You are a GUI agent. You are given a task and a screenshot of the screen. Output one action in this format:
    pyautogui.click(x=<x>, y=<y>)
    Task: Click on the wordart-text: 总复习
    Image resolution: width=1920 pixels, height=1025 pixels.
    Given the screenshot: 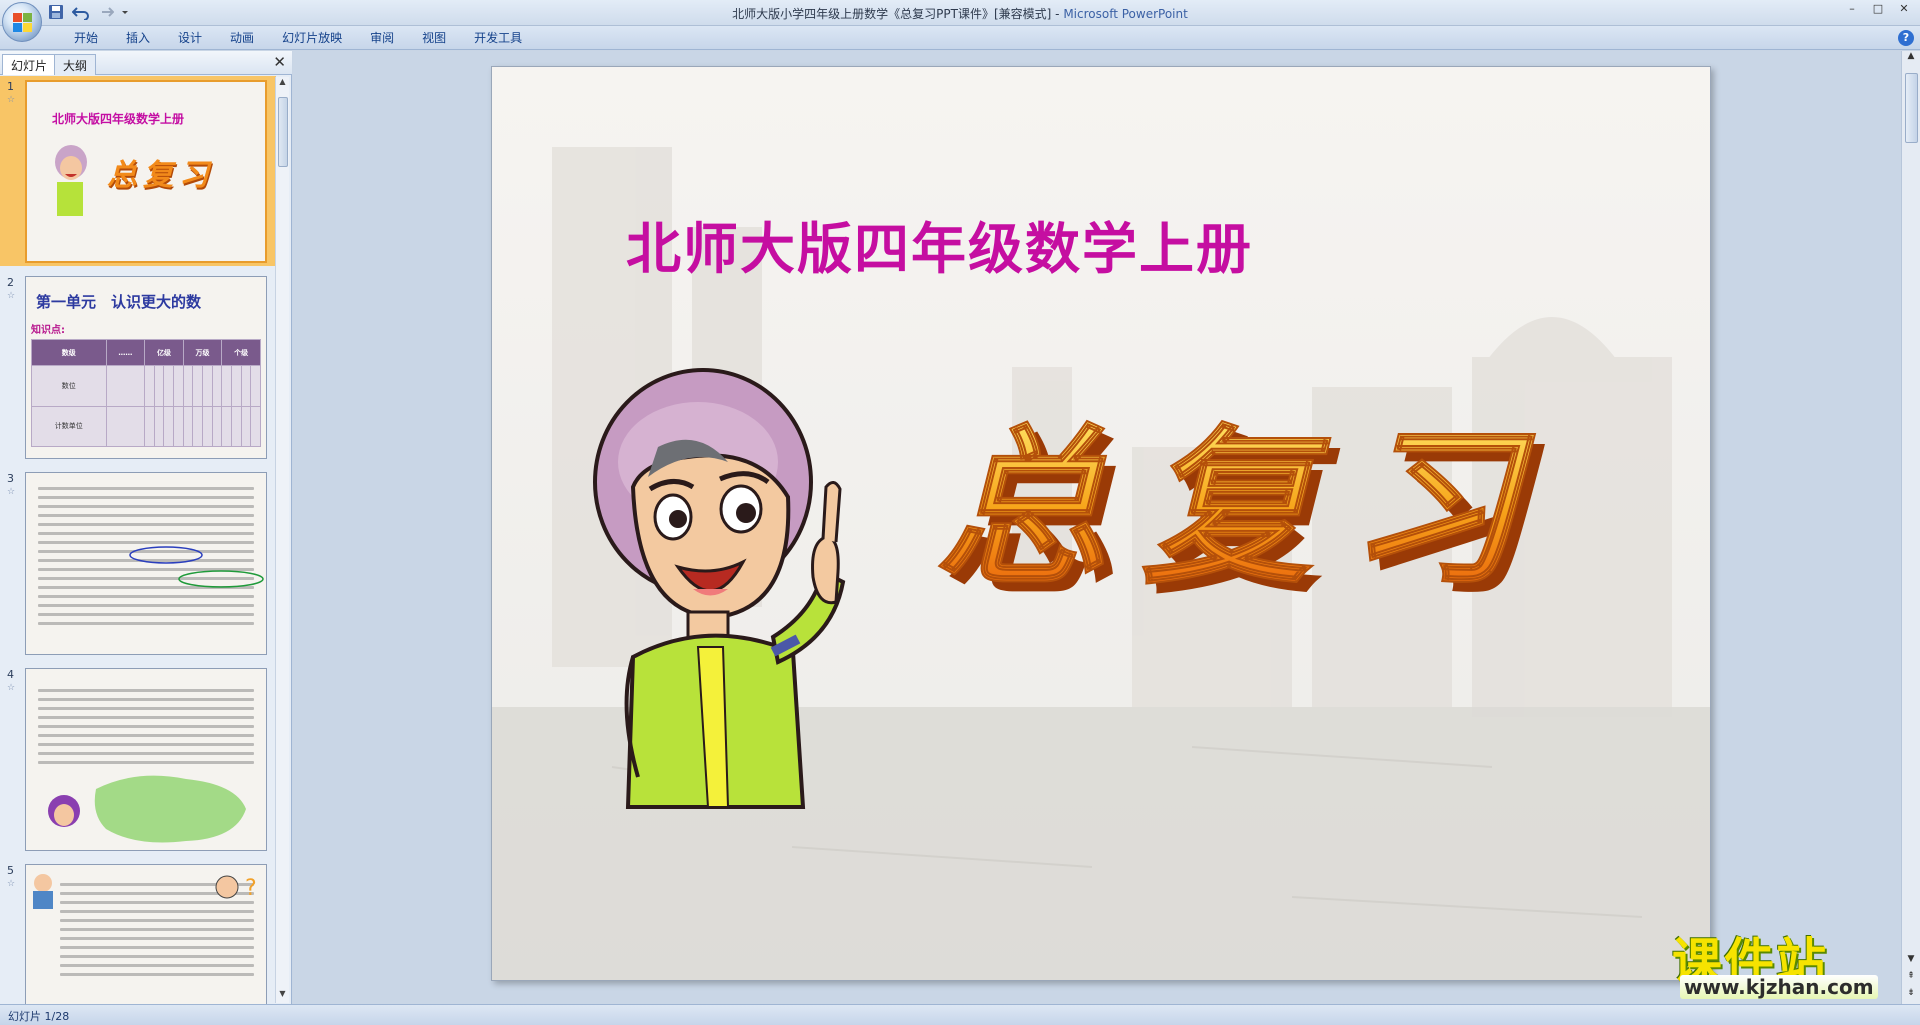 What is the action you would take?
    pyautogui.click(x=1245, y=508)
    